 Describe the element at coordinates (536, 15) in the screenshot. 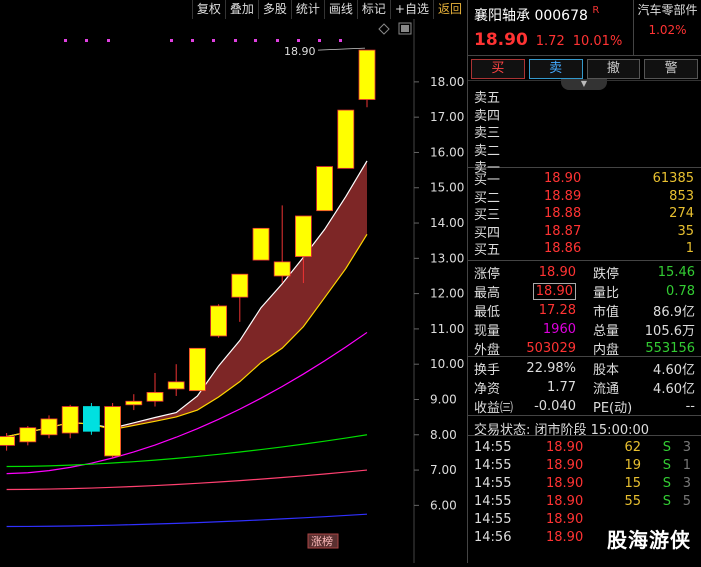

I see `stock-title: 襄阳轴承 000678 R` at that location.